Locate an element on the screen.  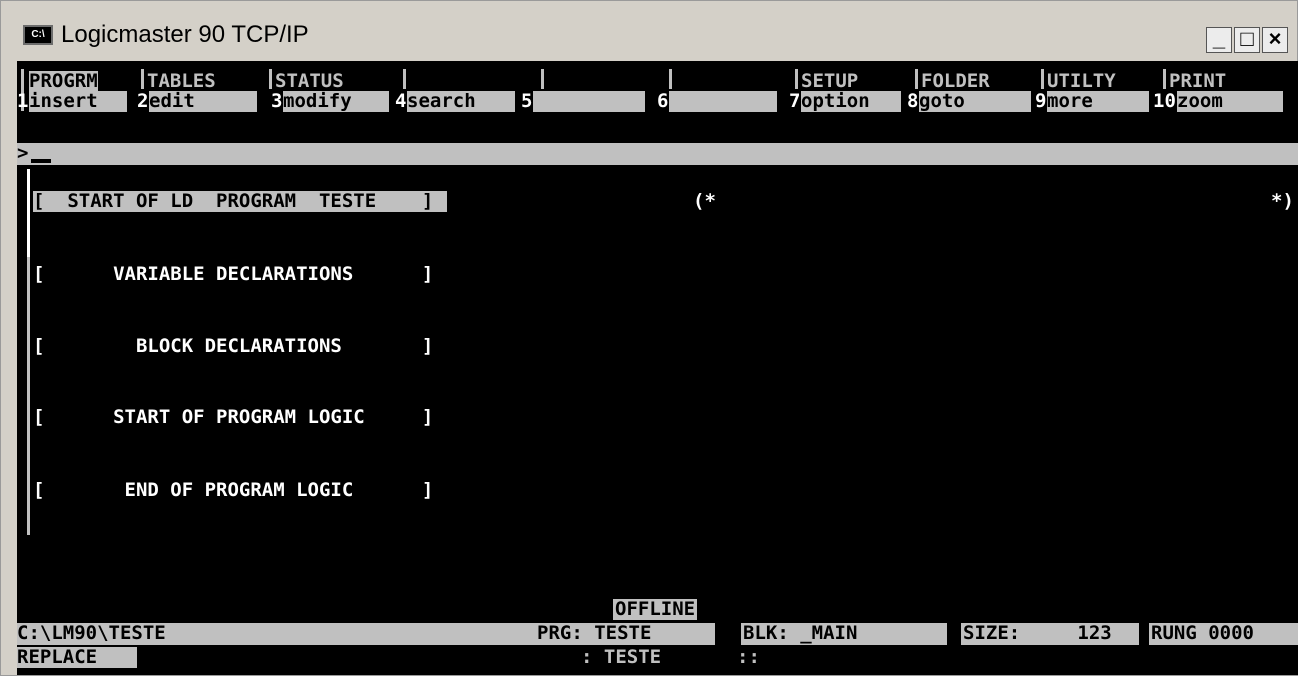
command-line is located at coordinates (657, 154).